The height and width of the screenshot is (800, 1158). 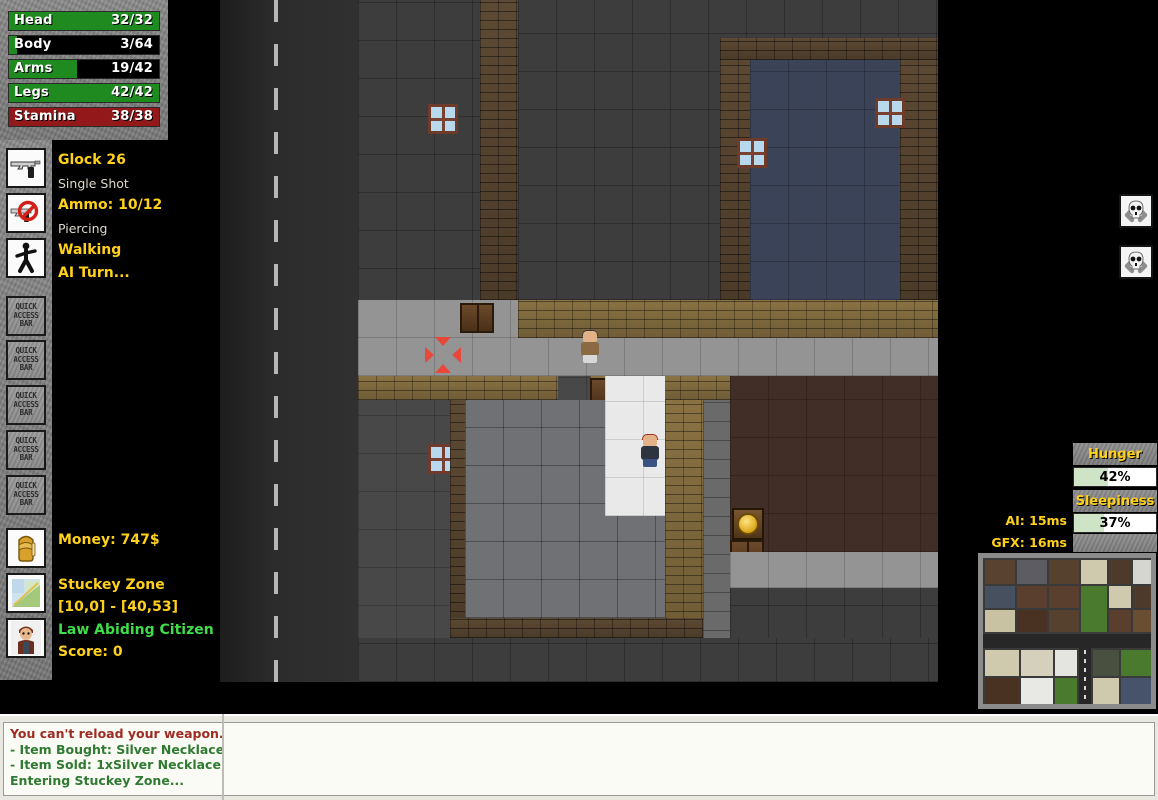 I want to click on wall-grey-room-east, so click(x=684, y=515).